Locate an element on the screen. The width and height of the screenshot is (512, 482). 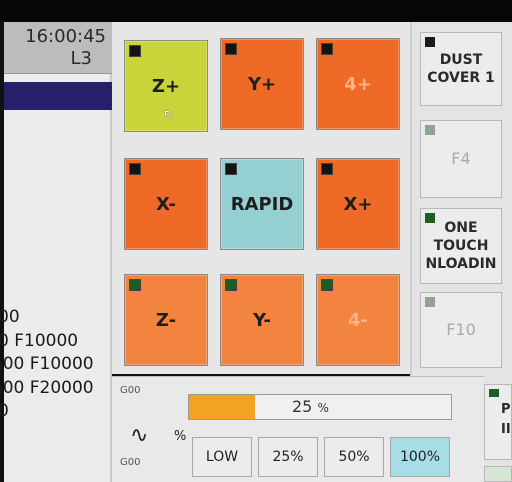
fn-label: F10 is located at coordinates (461, 329).